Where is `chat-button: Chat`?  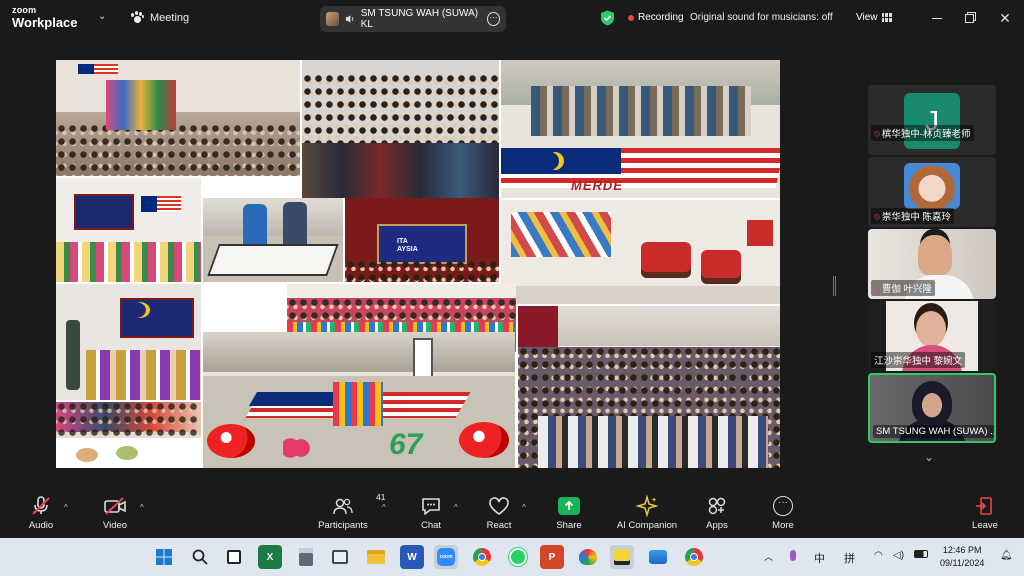
chat-button: Chat is located at coordinates (431, 512).